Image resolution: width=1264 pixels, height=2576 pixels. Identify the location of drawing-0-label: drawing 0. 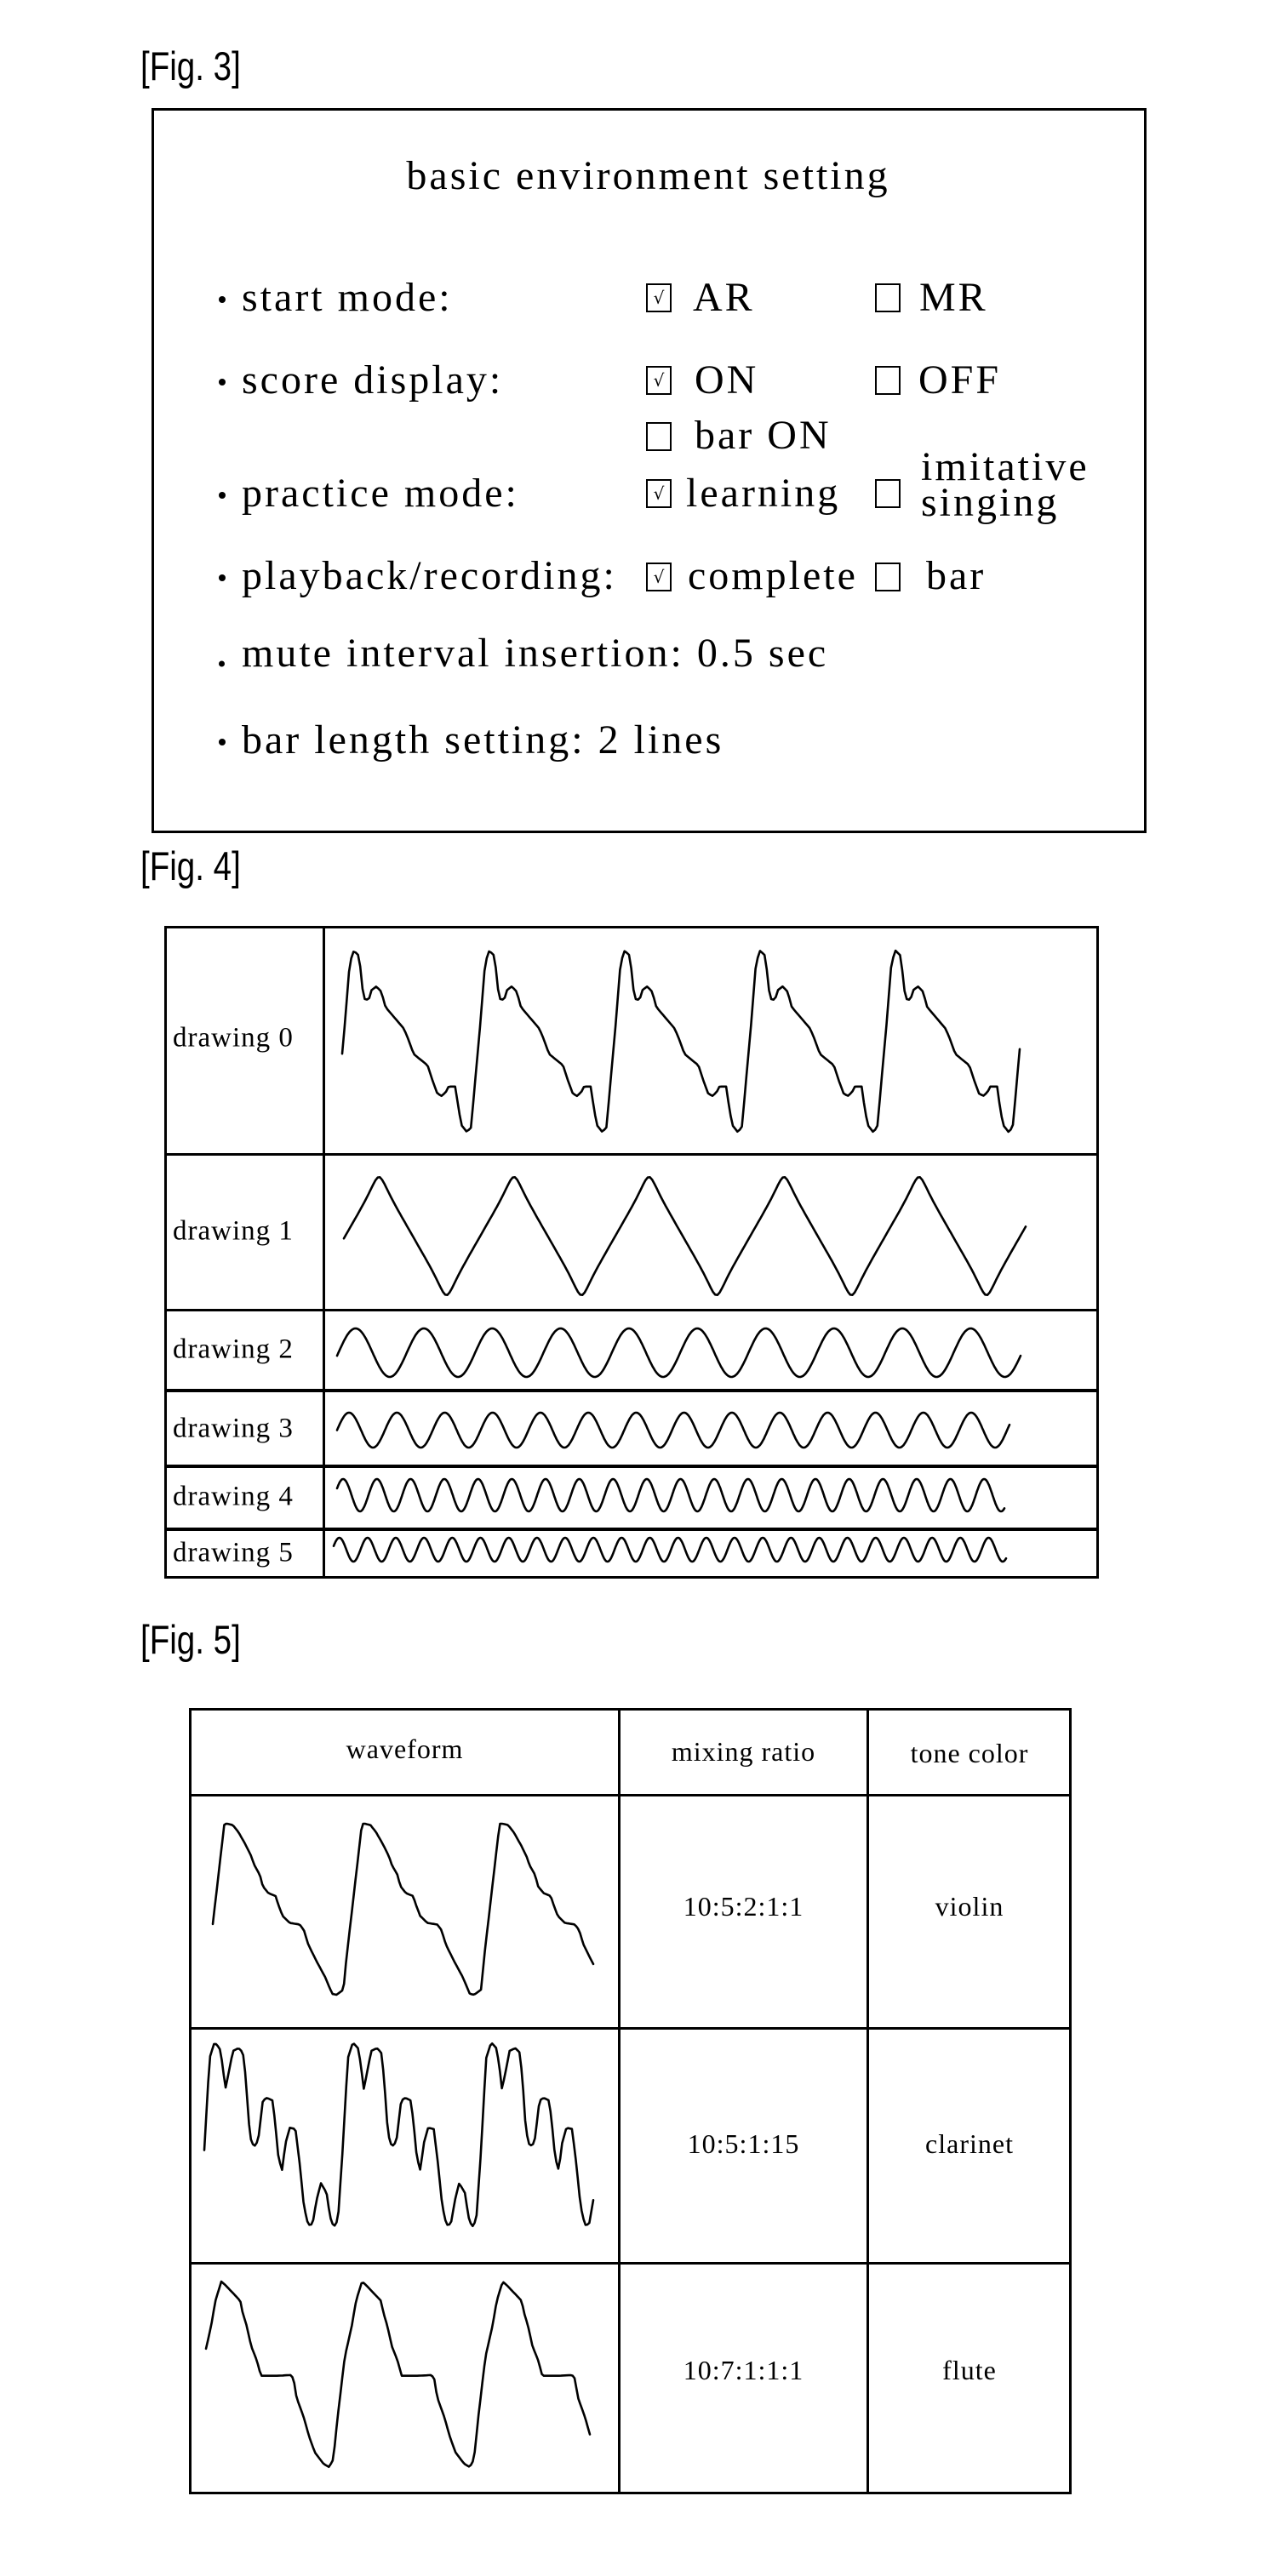
(233, 1038).